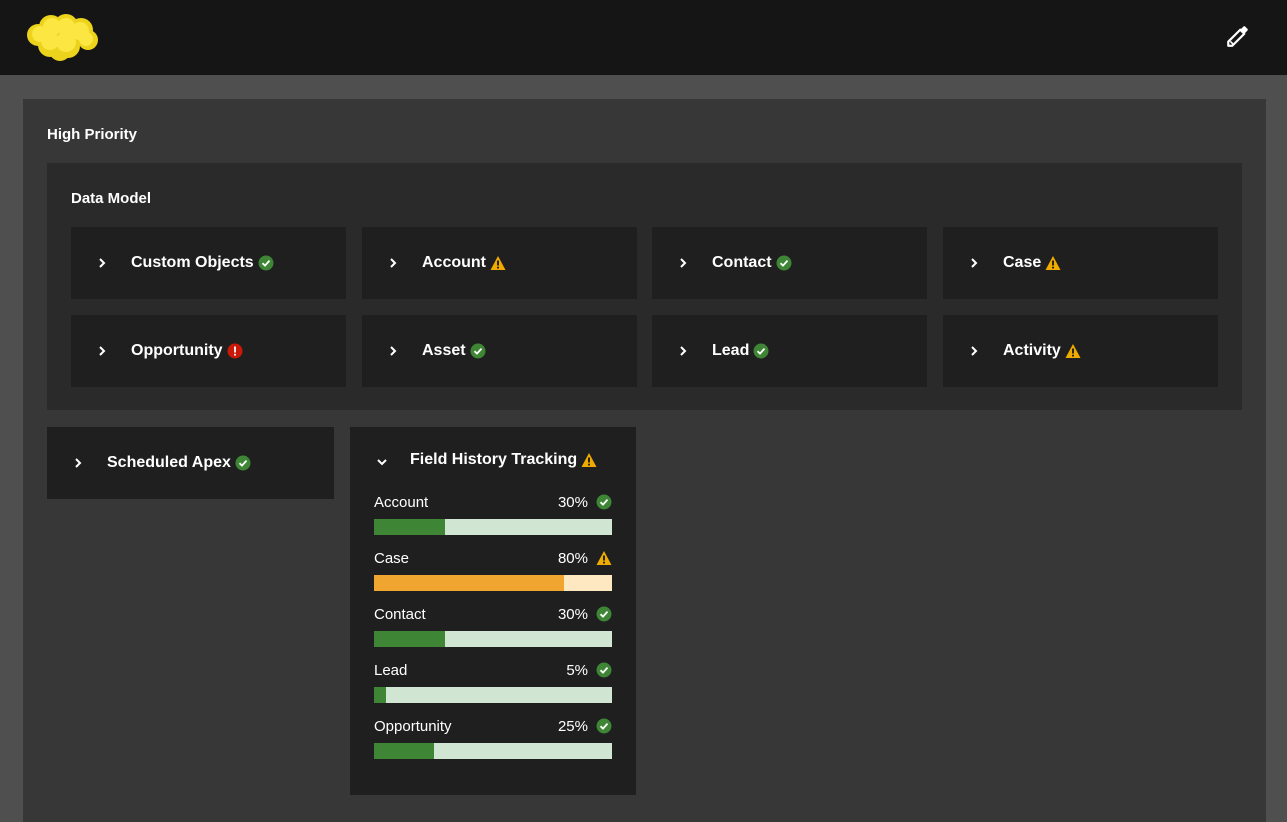 The width and height of the screenshot is (1287, 822). I want to click on error-circle-icon, so click(235, 351).